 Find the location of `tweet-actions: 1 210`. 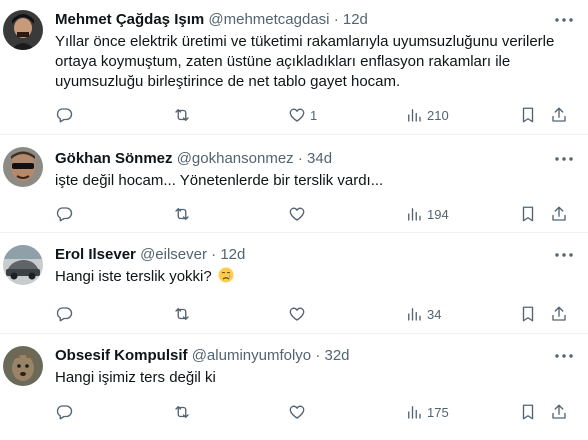

tweet-actions: 1 210 is located at coordinates (314, 115).